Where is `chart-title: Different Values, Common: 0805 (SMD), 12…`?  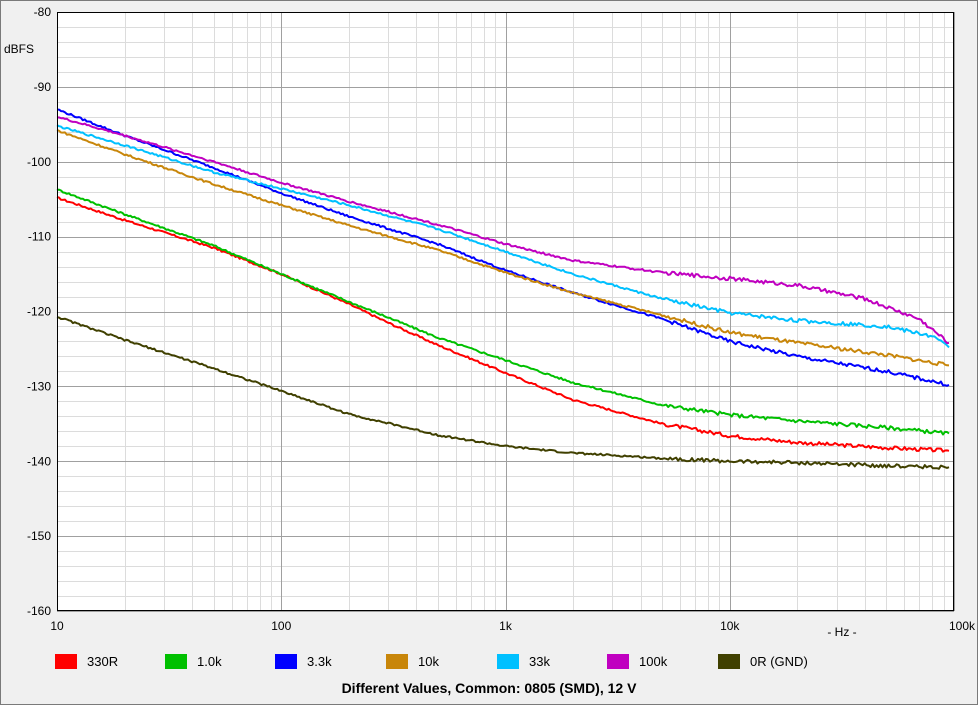 chart-title: Different Values, Common: 0805 (SMD), 12… is located at coordinates (489, 688).